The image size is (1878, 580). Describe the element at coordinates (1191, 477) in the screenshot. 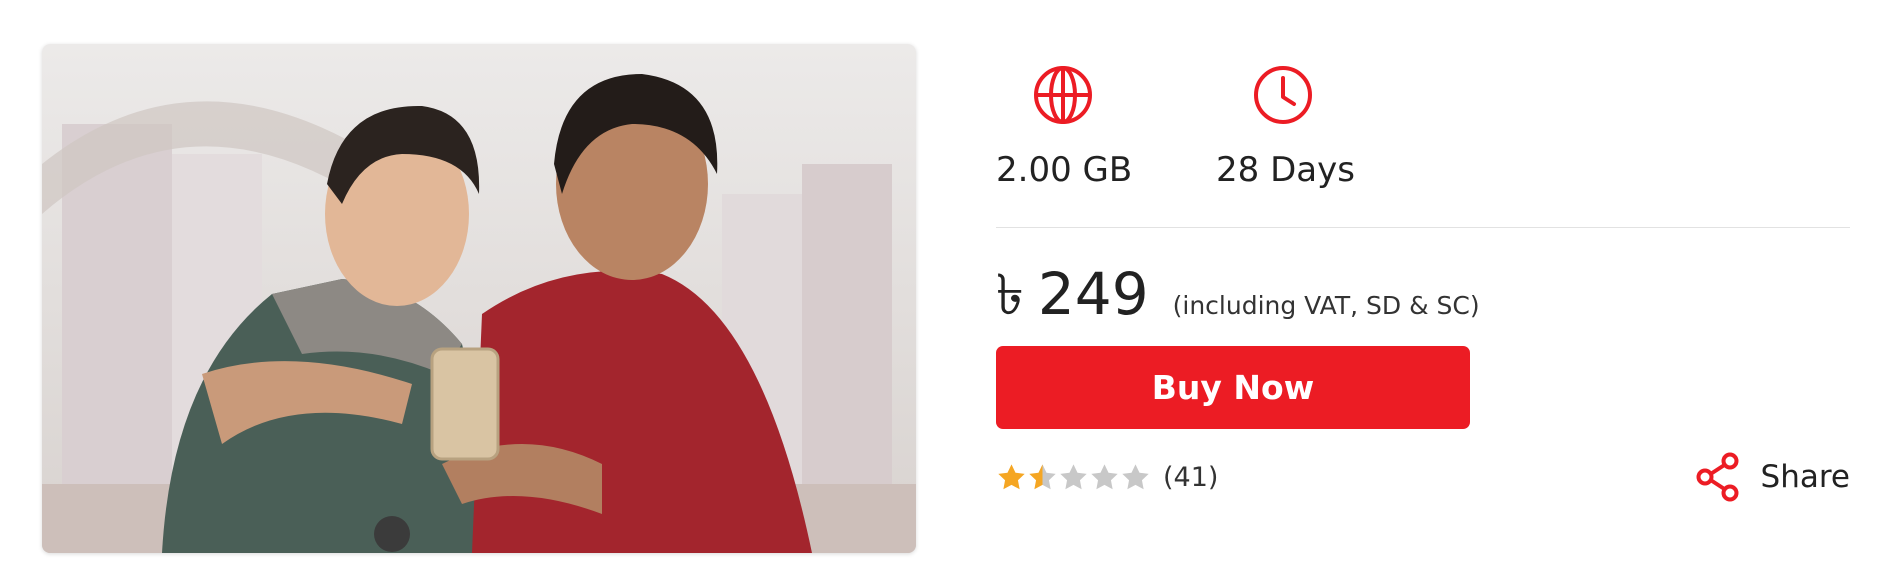

I see `rating-count: (41)` at that location.